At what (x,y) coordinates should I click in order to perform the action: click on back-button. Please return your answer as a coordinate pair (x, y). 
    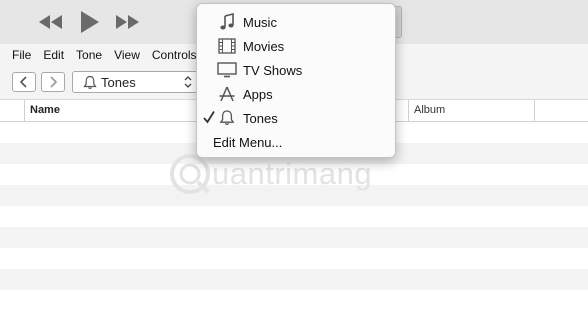
    Looking at the image, I should click on (24, 82).